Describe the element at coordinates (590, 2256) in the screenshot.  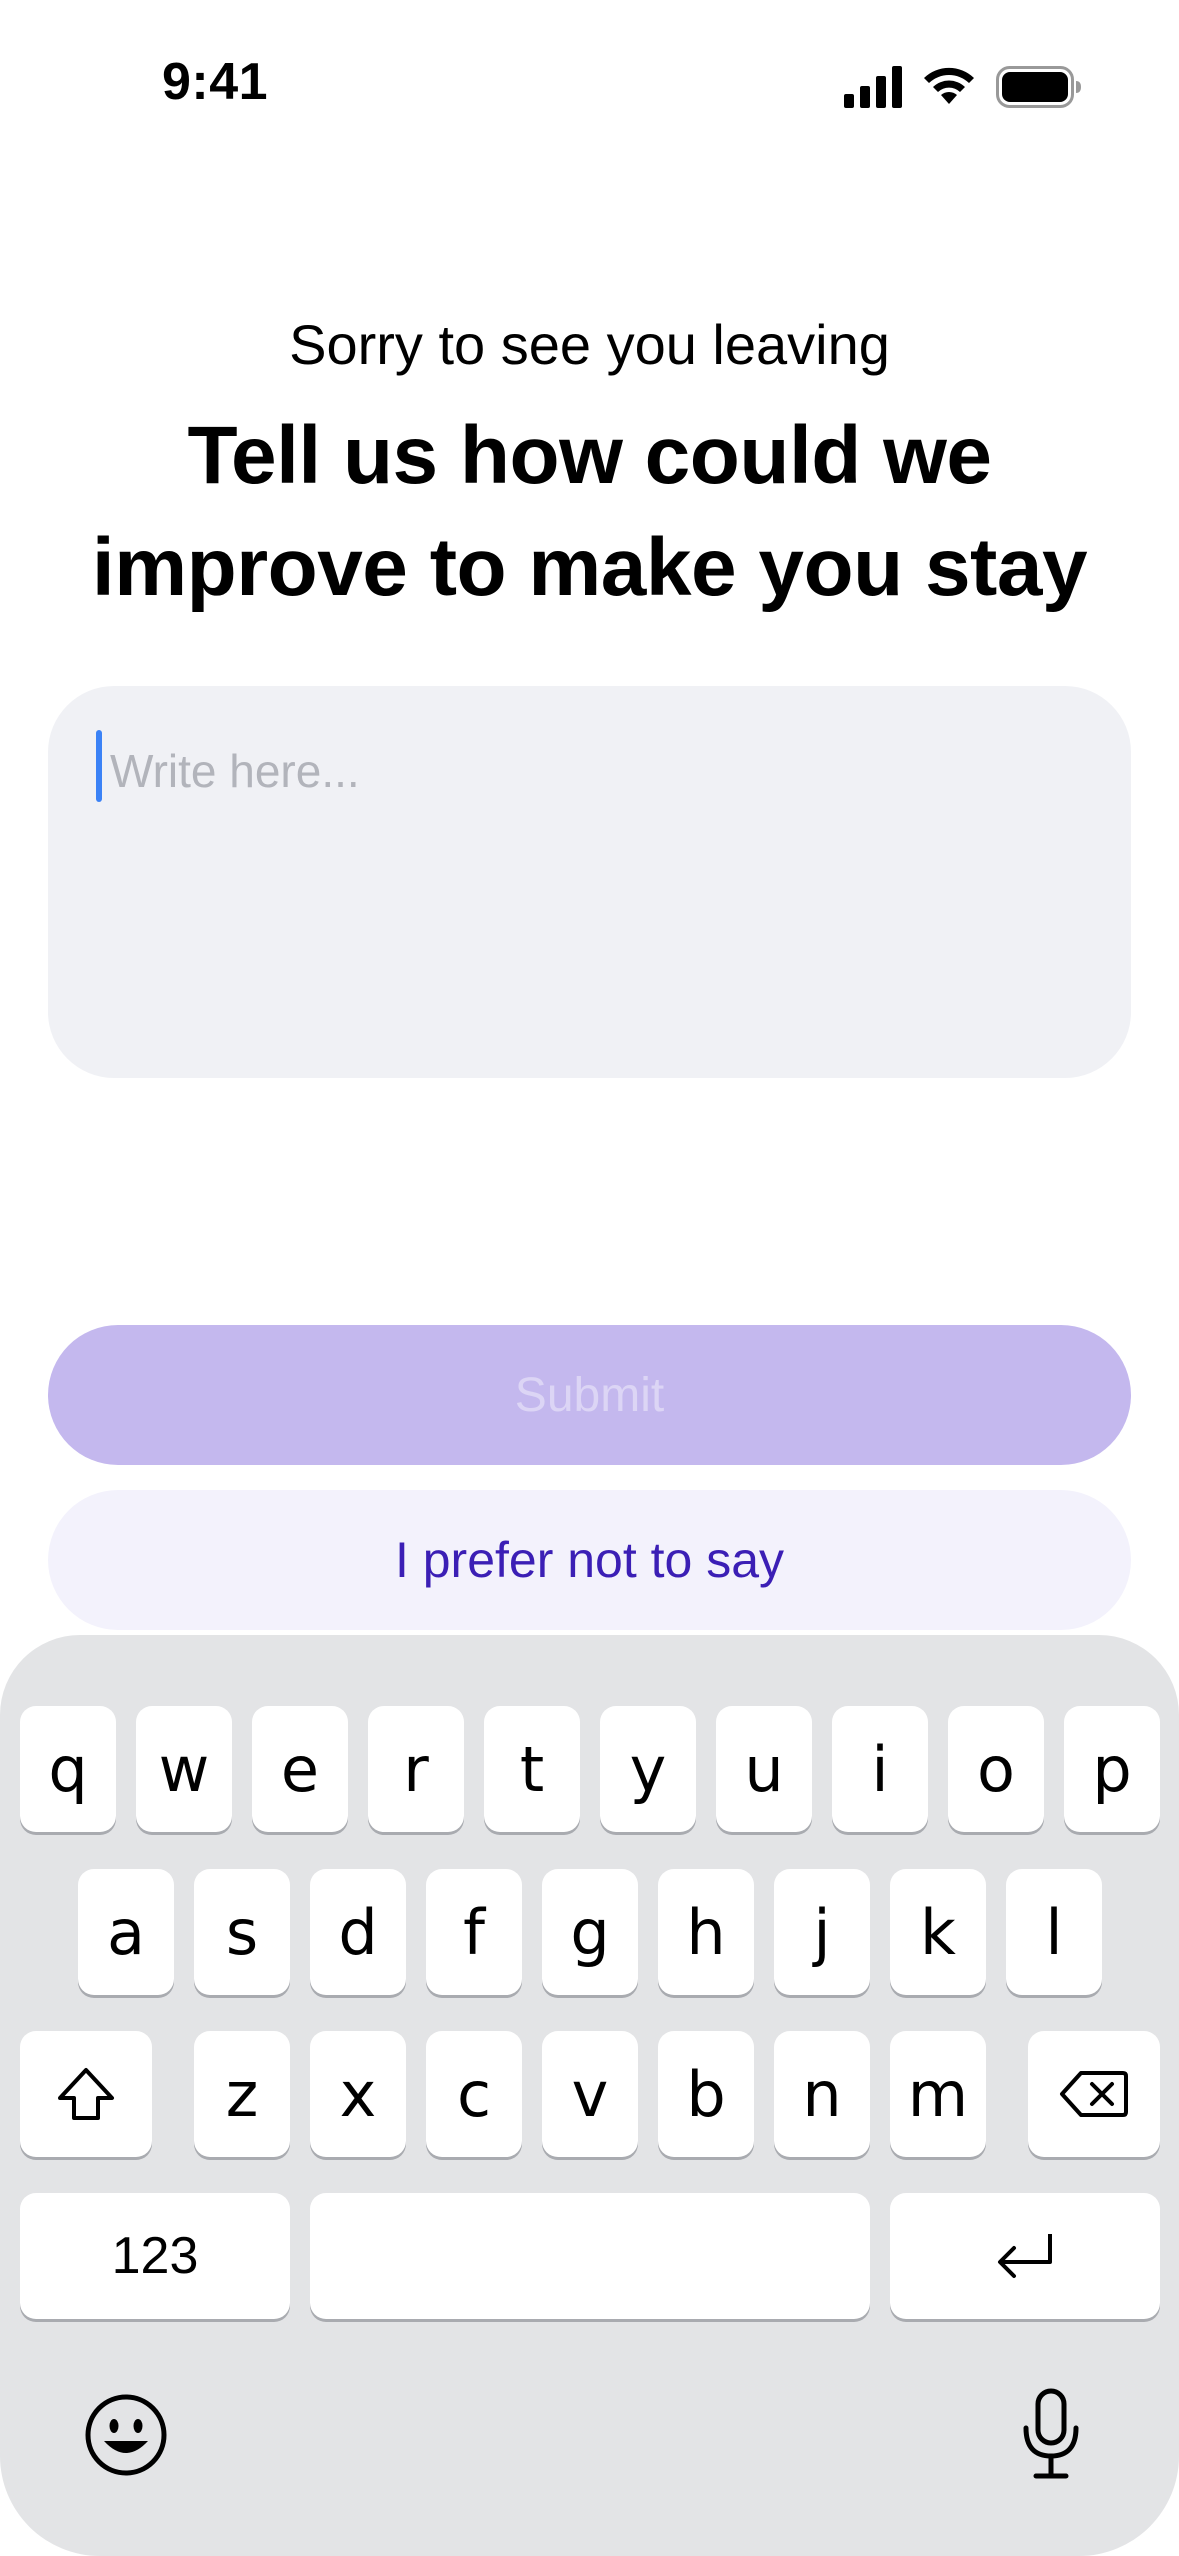
I see `space-key` at that location.